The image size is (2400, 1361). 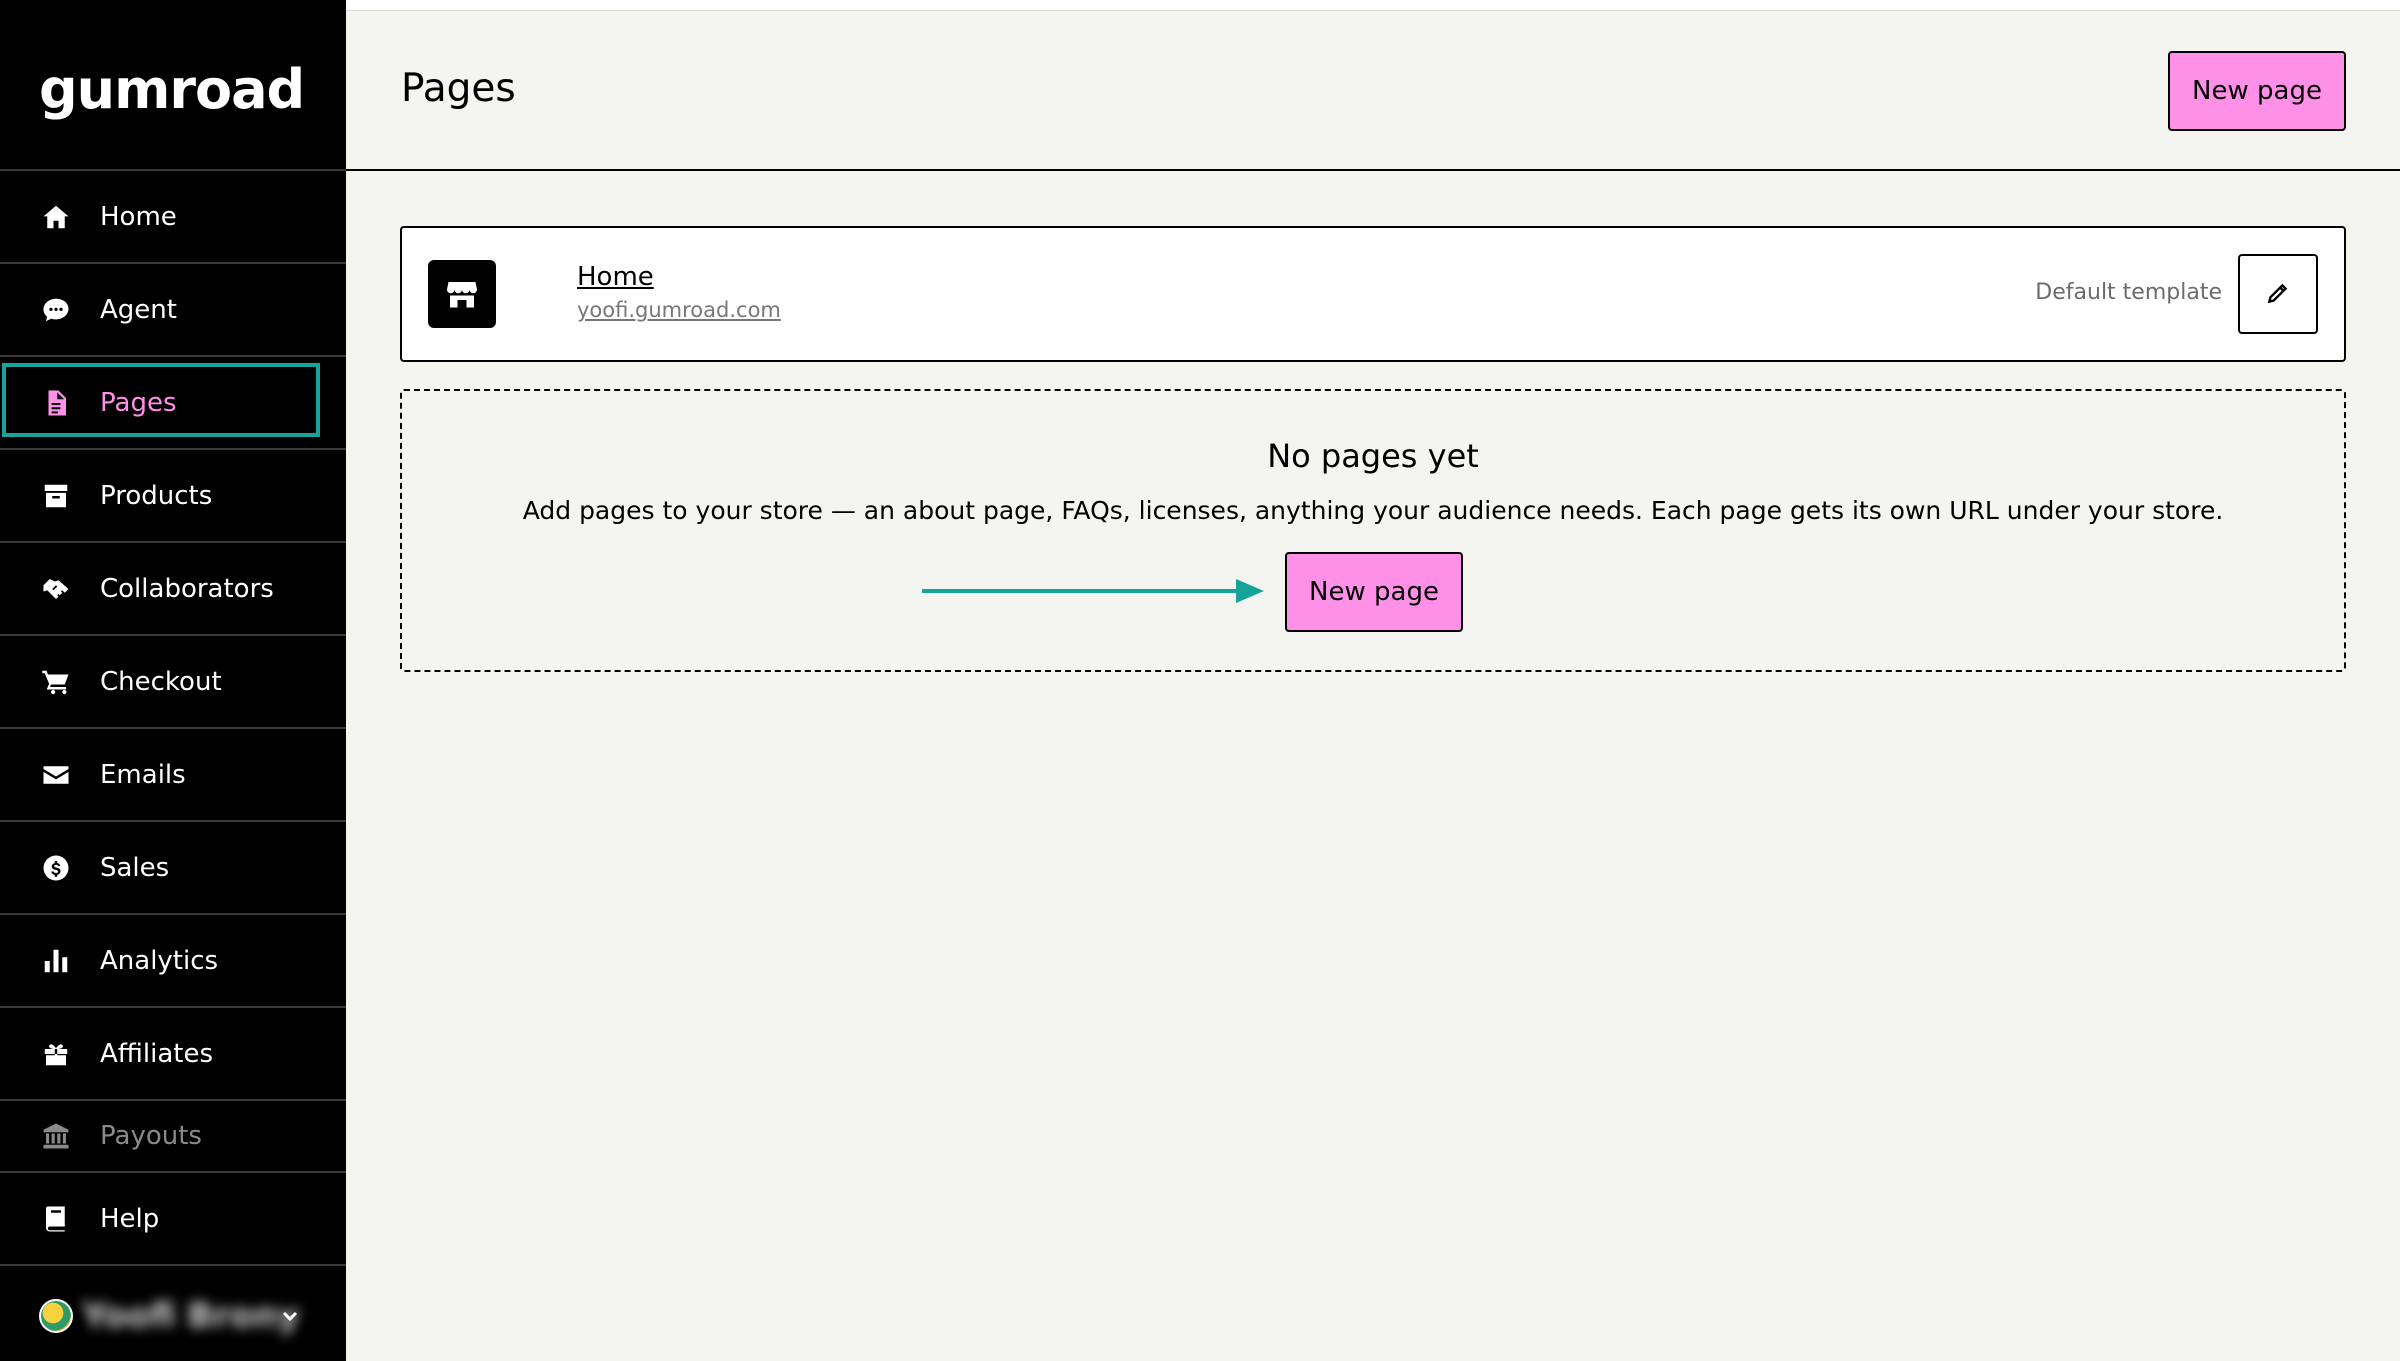 What do you see at coordinates (56, 217) in the screenshot?
I see `home-icon` at bounding box center [56, 217].